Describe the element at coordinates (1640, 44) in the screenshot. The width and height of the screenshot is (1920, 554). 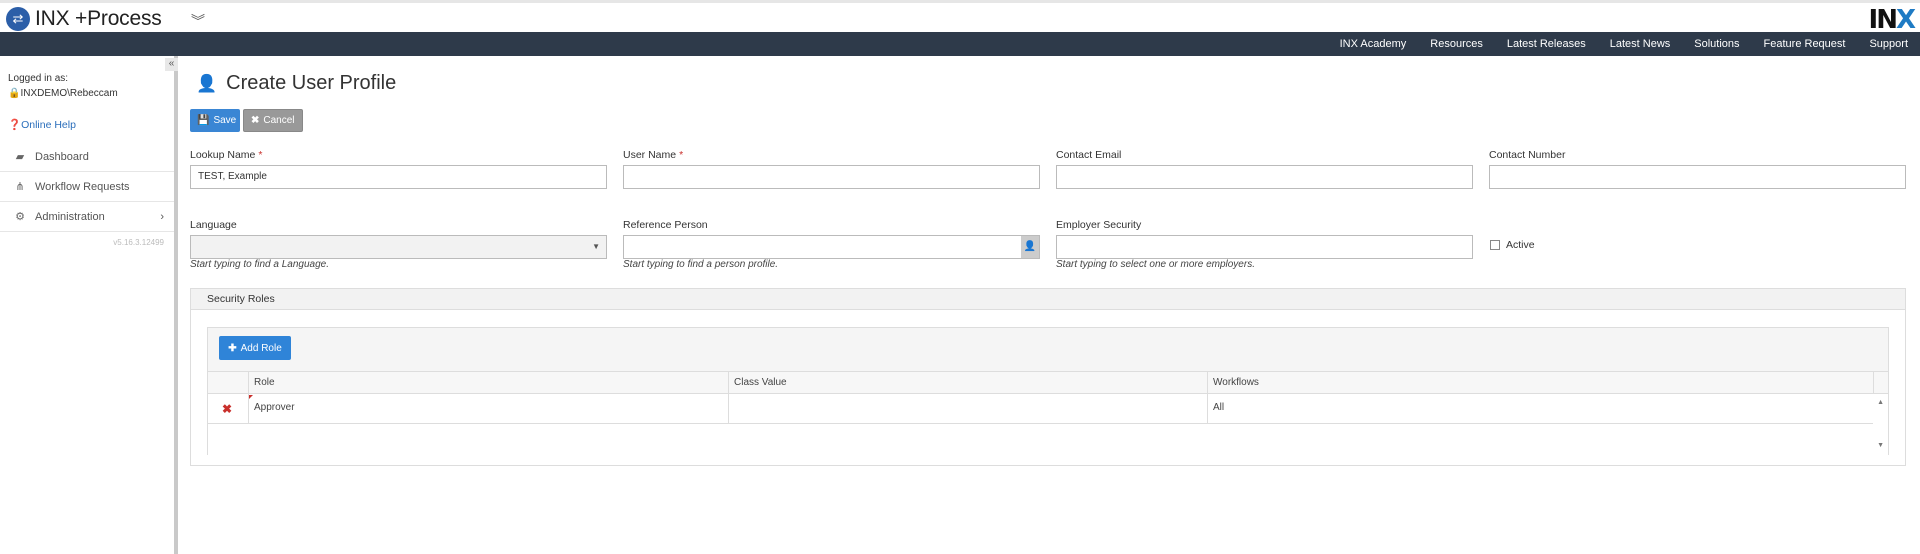
I see `nav-link-latest-news: Latest News` at that location.